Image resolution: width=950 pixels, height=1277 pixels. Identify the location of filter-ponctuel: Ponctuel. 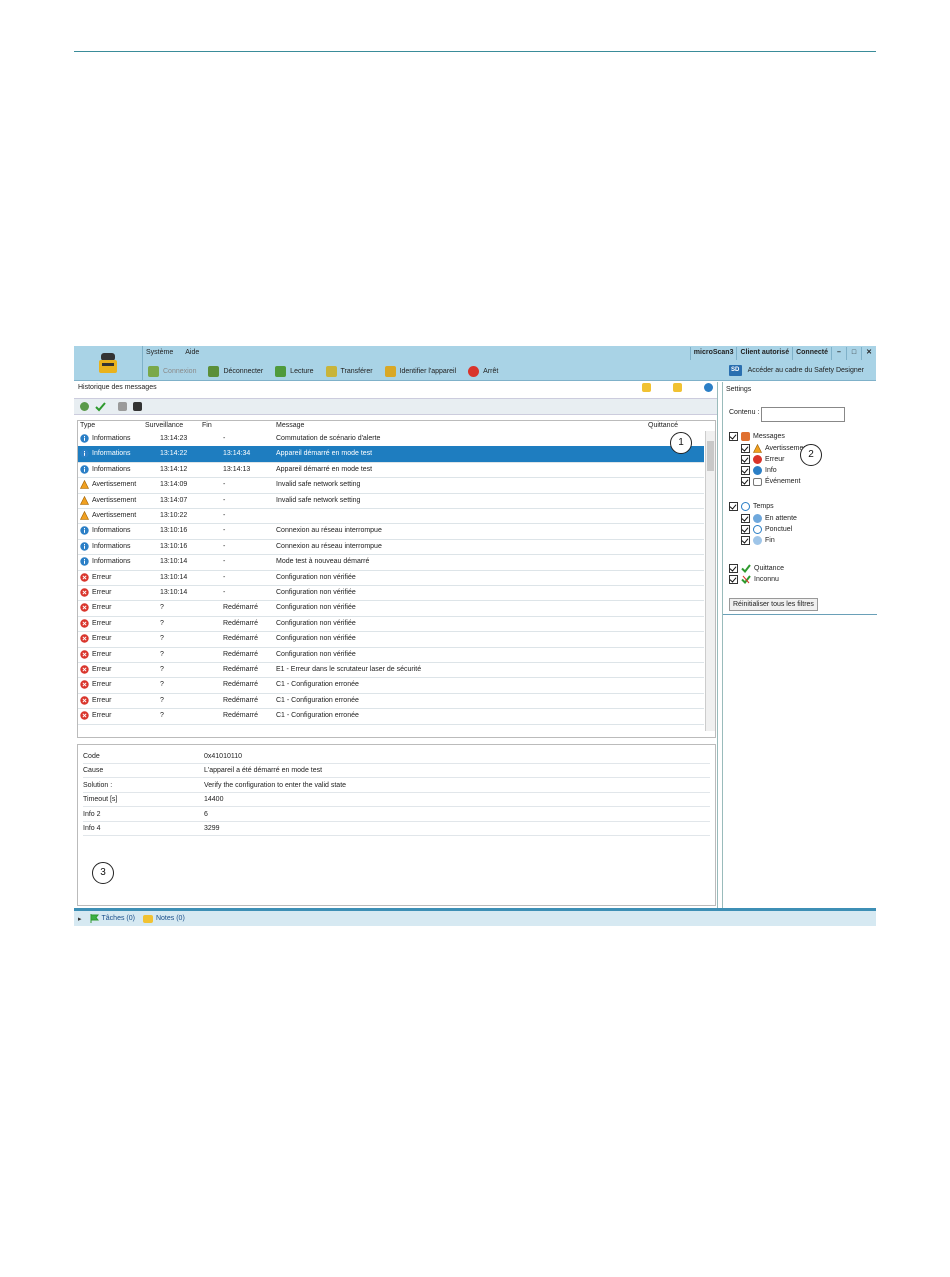
(766, 529).